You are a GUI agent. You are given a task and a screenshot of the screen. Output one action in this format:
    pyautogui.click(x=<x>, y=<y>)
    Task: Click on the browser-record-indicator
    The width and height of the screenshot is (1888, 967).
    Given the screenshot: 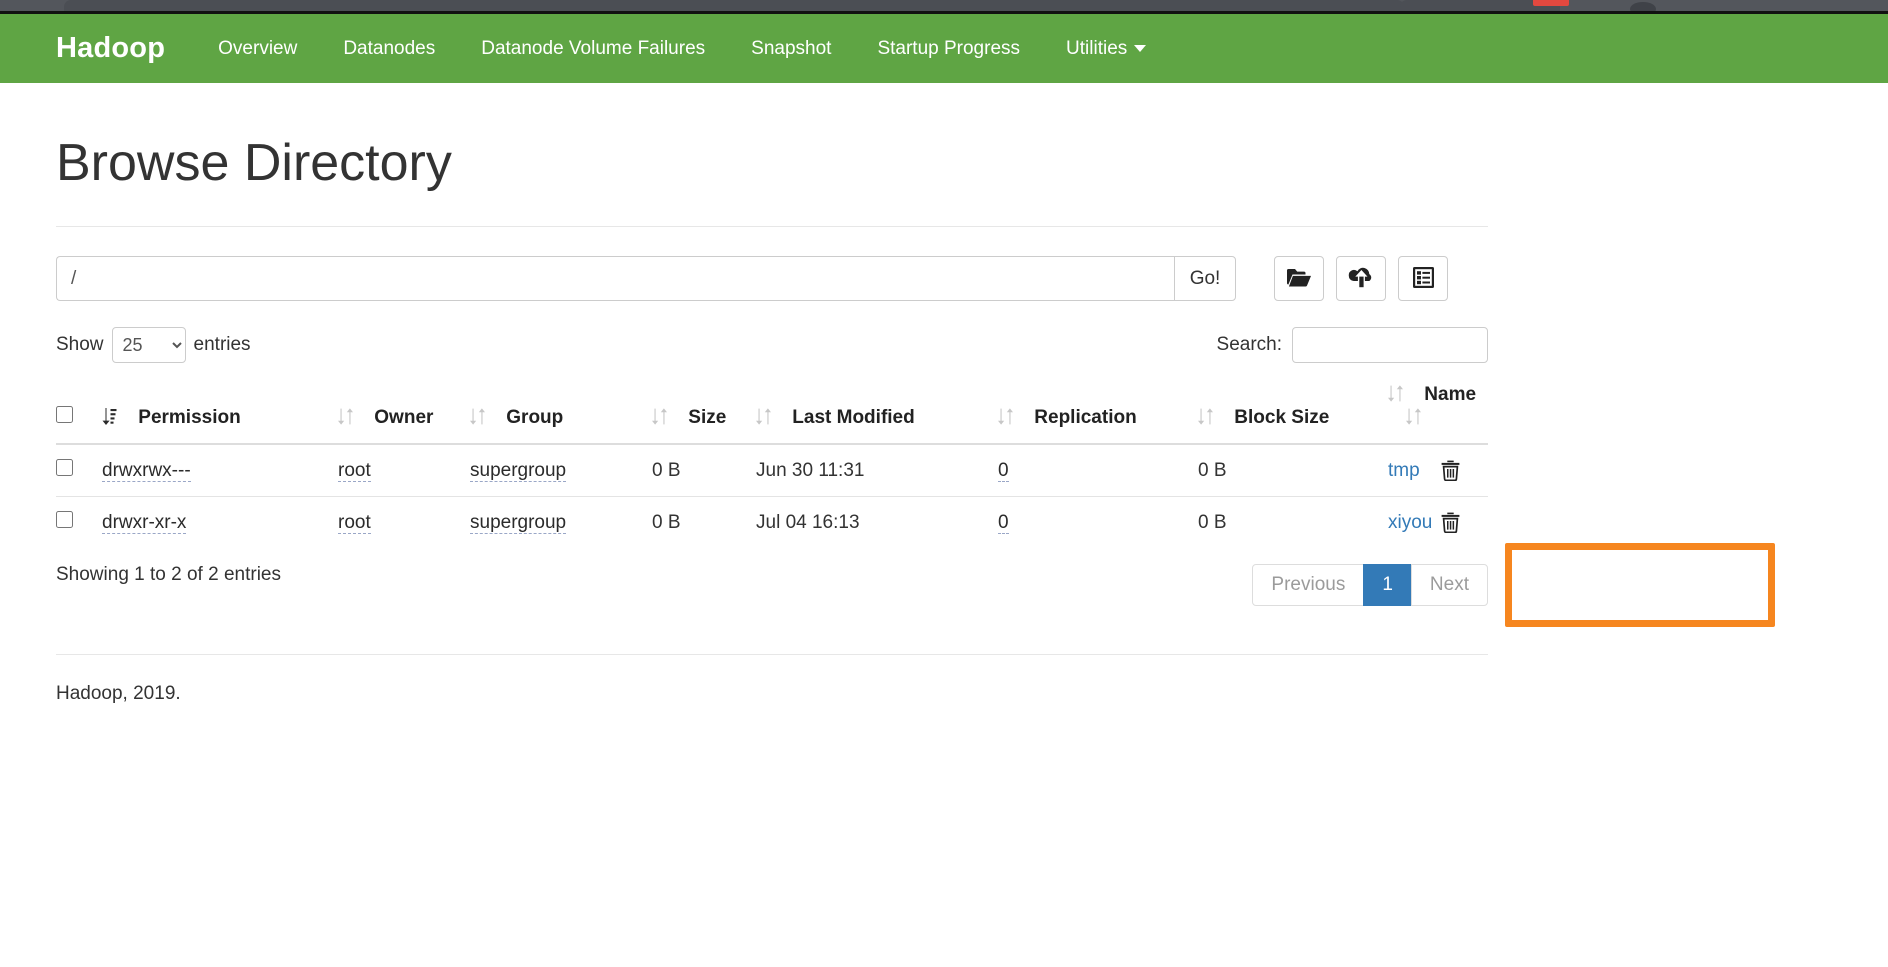 What is the action you would take?
    pyautogui.click(x=1551, y=3)
    